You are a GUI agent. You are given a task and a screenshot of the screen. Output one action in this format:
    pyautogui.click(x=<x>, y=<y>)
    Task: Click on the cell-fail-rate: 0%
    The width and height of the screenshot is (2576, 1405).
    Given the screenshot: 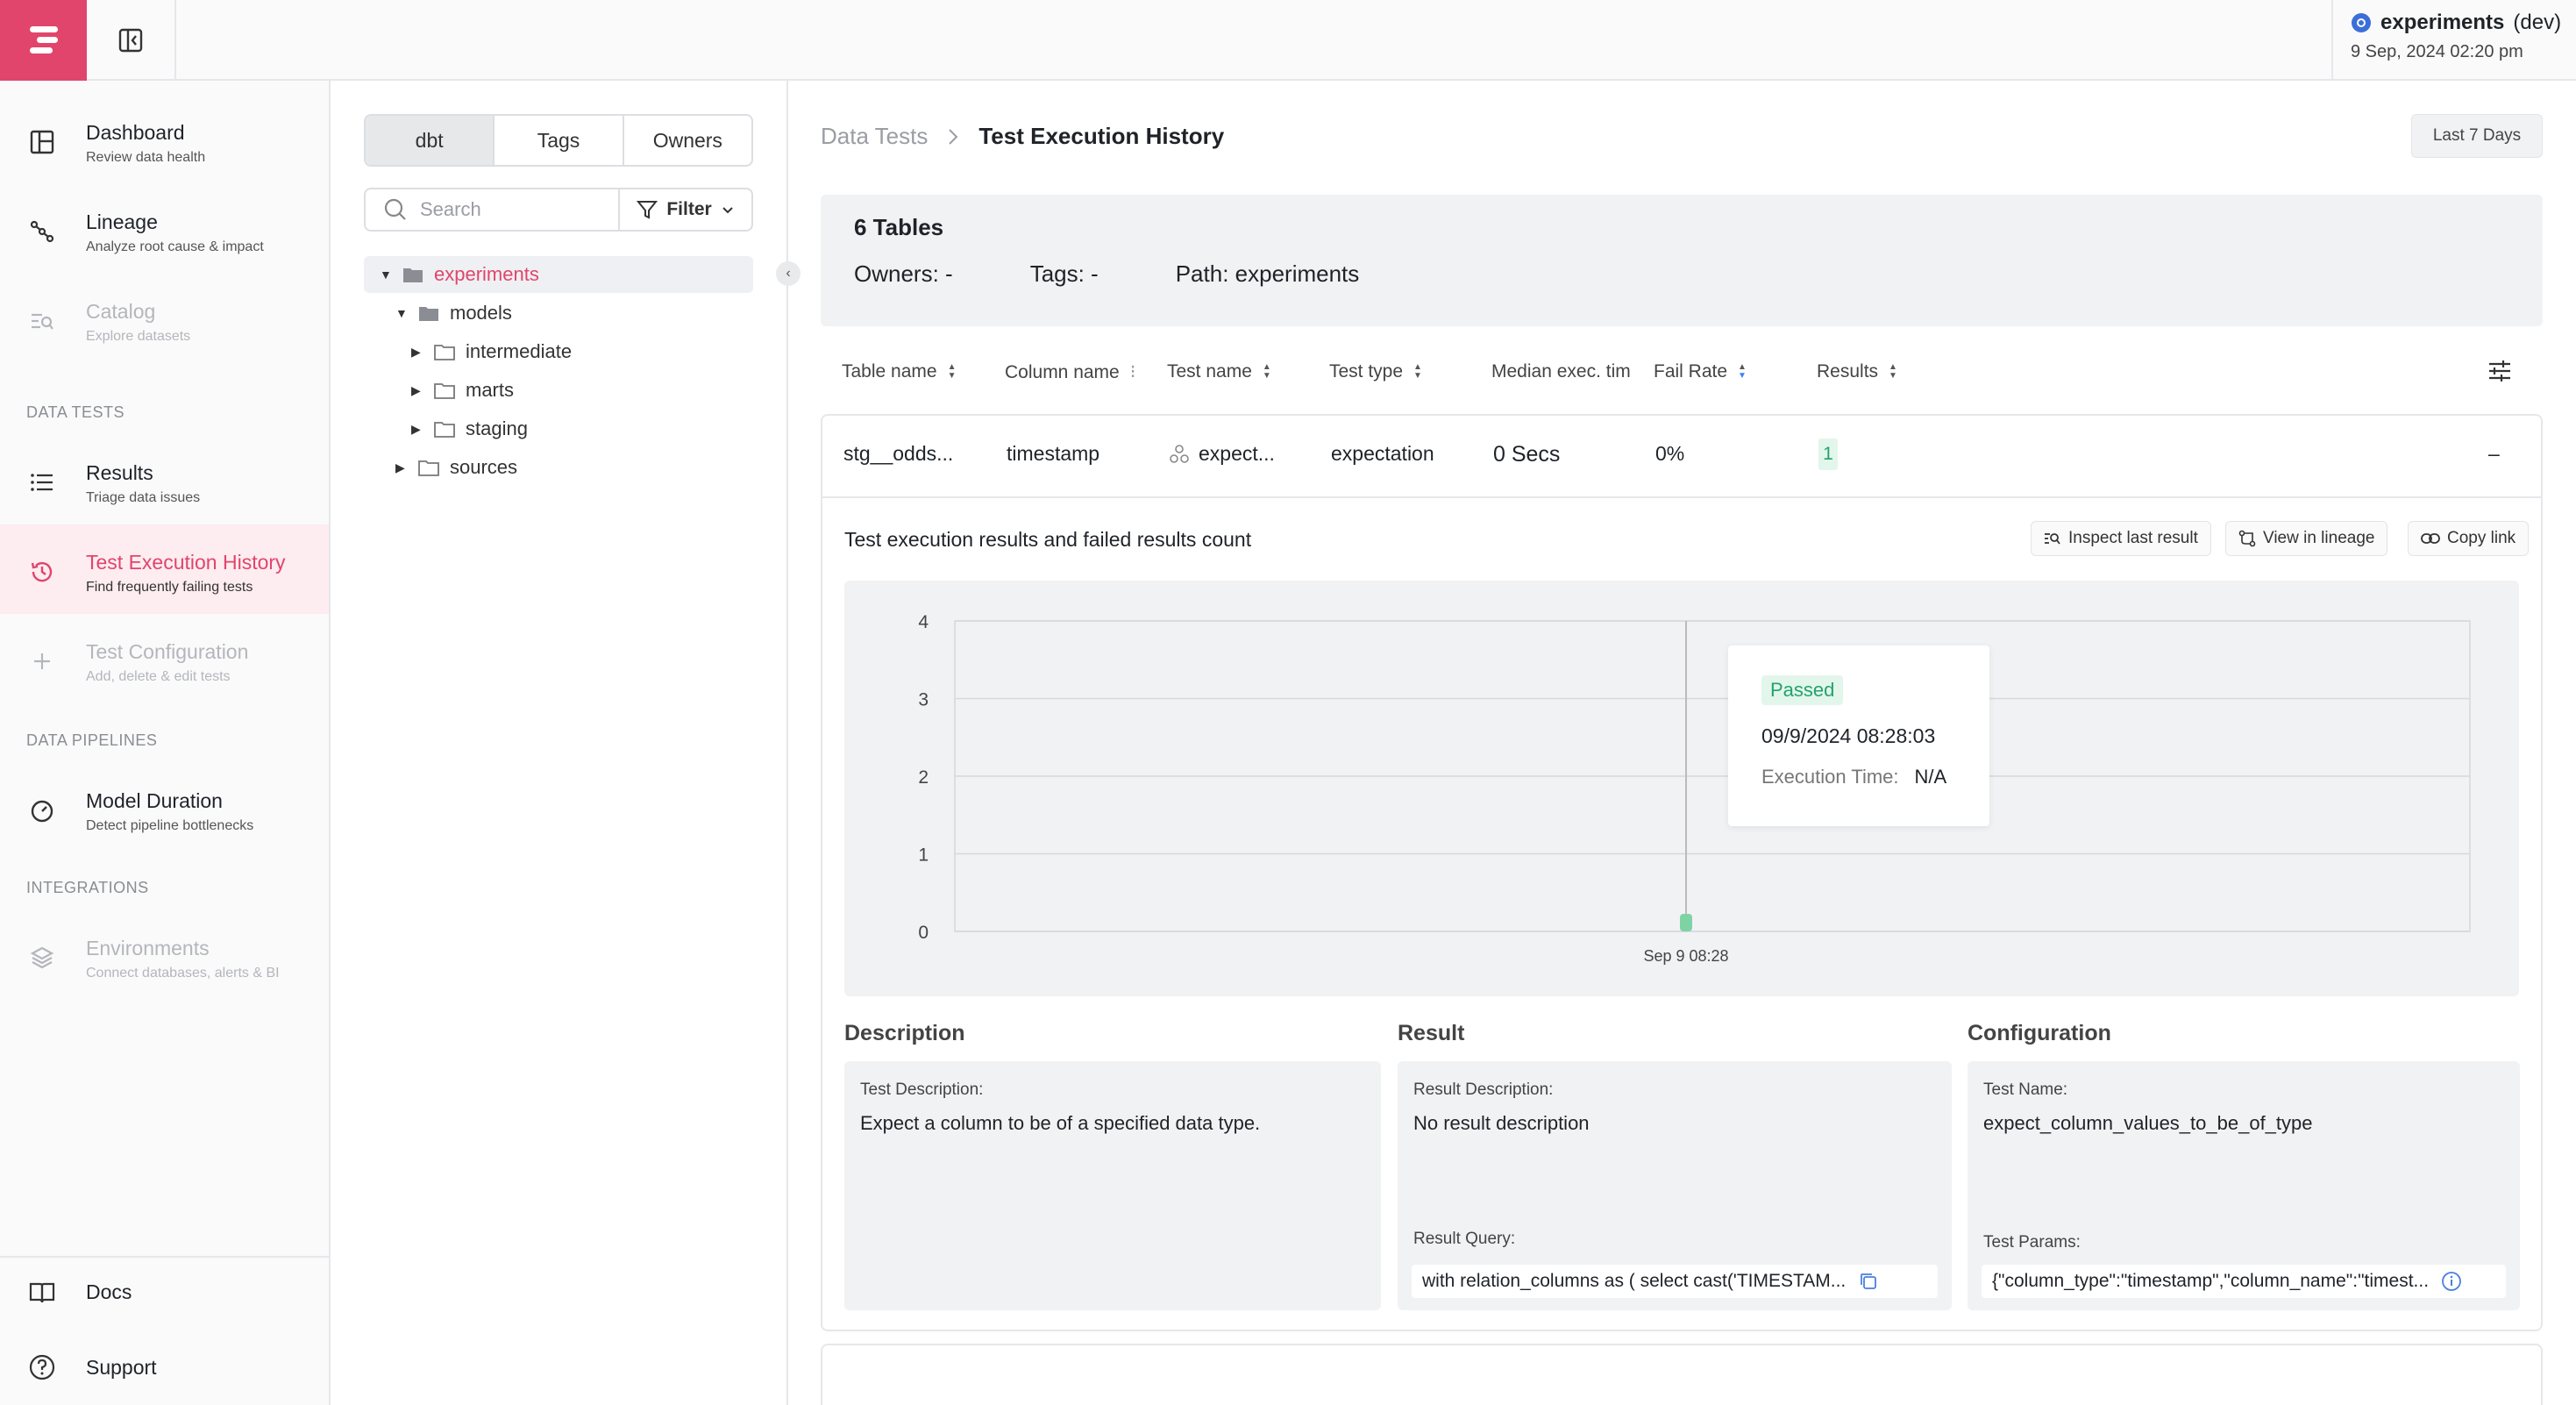 What is the action you would take?
    pyautogui.click(x=1670, y=453)
    